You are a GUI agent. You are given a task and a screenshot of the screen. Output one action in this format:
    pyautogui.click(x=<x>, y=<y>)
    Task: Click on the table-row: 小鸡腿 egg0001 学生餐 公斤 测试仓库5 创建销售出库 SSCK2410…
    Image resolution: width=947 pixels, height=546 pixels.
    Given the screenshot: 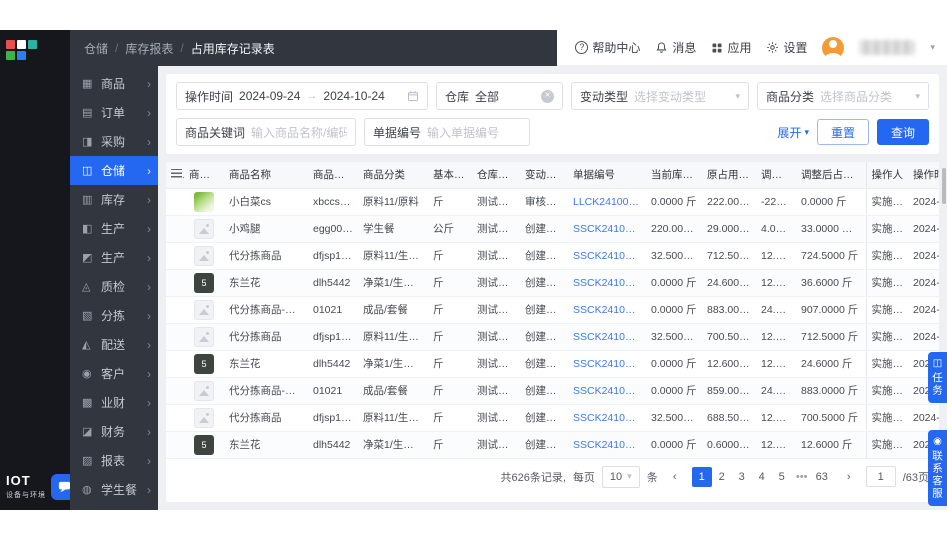 What is the action you would take?
    pyautogui.click(x=552, y=229)
    